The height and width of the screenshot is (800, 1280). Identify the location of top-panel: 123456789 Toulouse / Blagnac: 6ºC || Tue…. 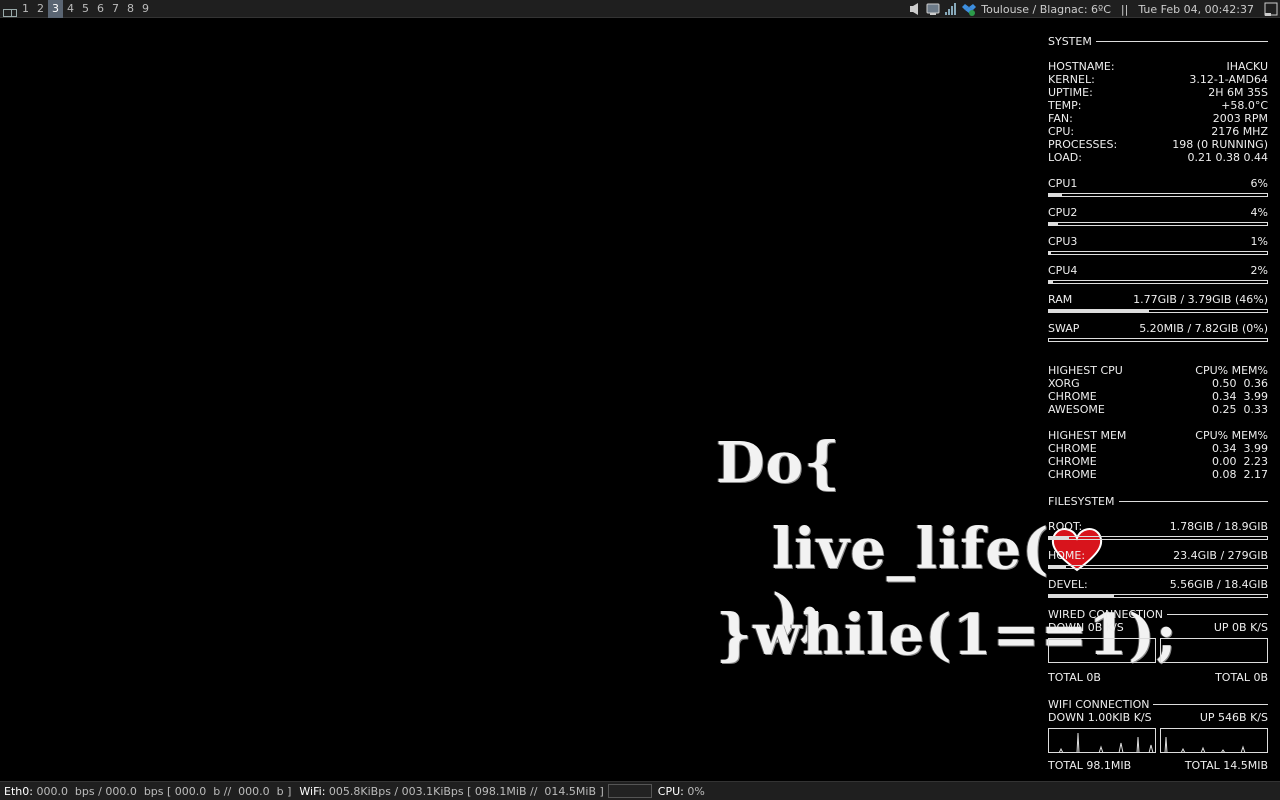
(640, 9).